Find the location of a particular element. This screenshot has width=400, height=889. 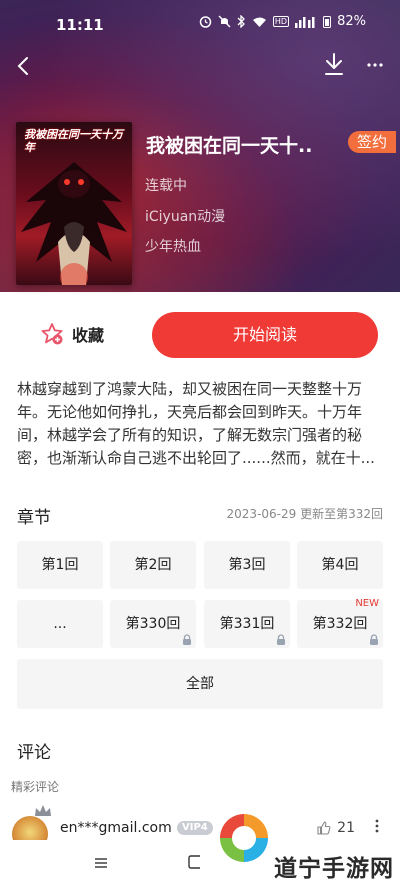

chapter-tile: 第1回 is located at coordinates (60, 565).